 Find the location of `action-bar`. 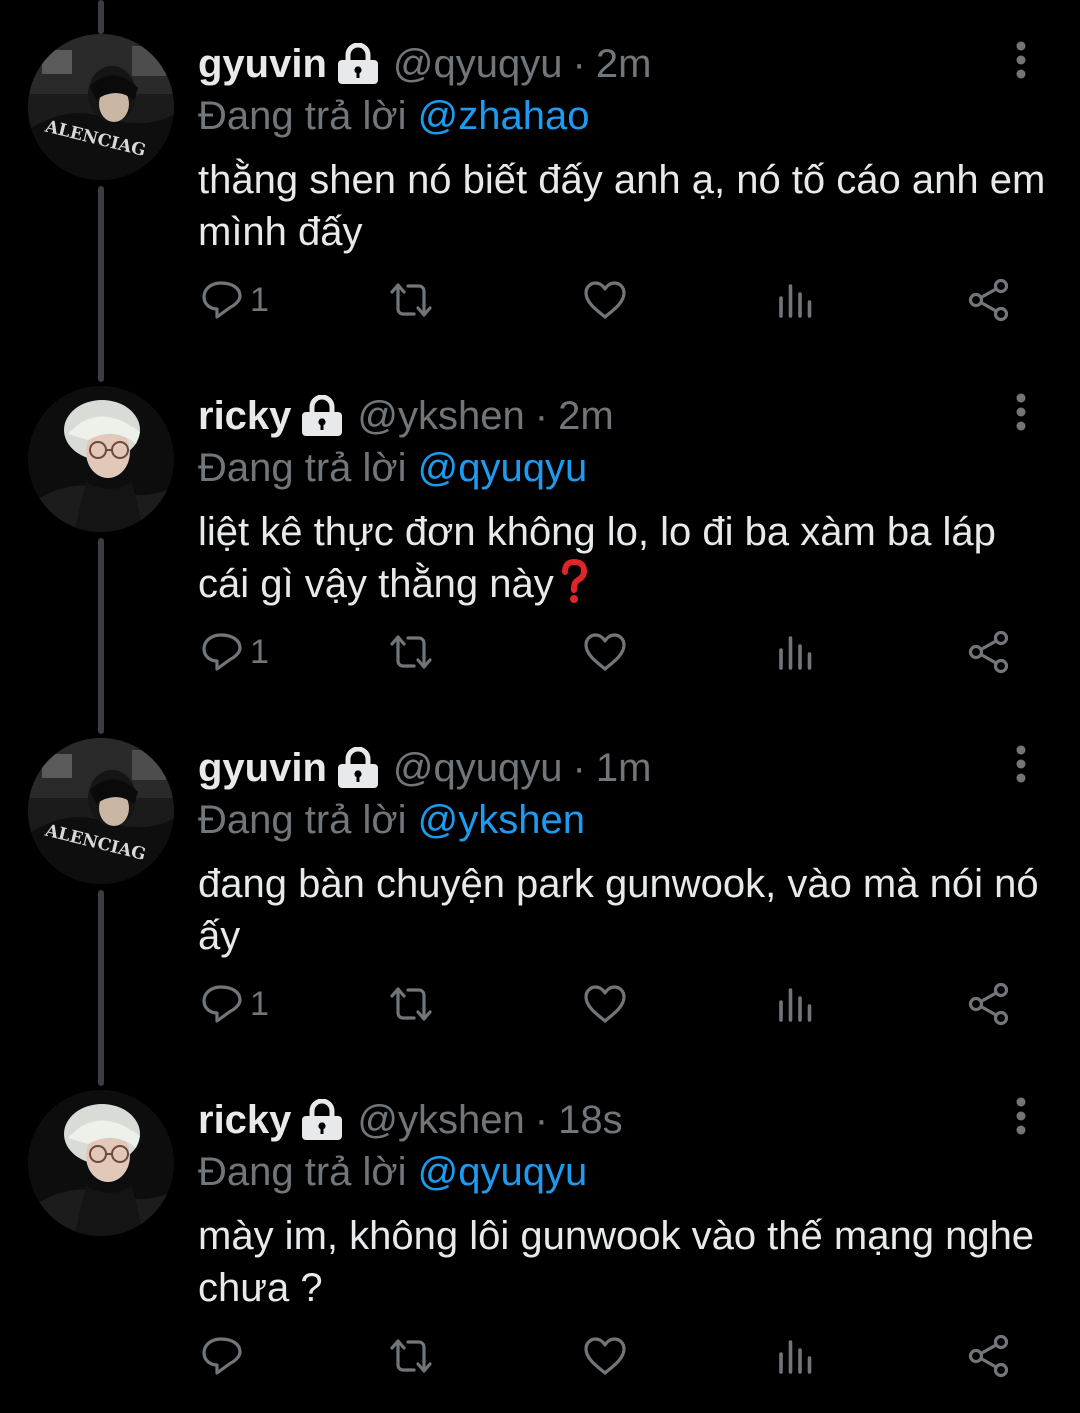

action-bar is located at coordinates (540, 1356).